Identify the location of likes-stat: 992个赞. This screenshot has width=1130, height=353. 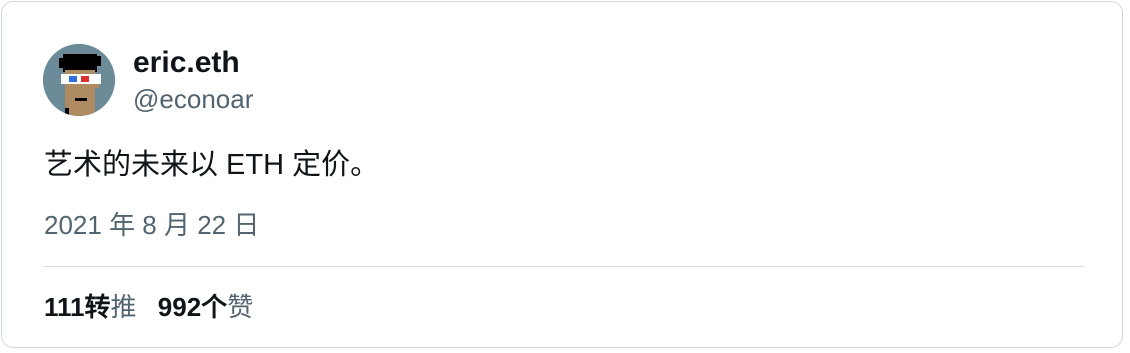
(205, 307).